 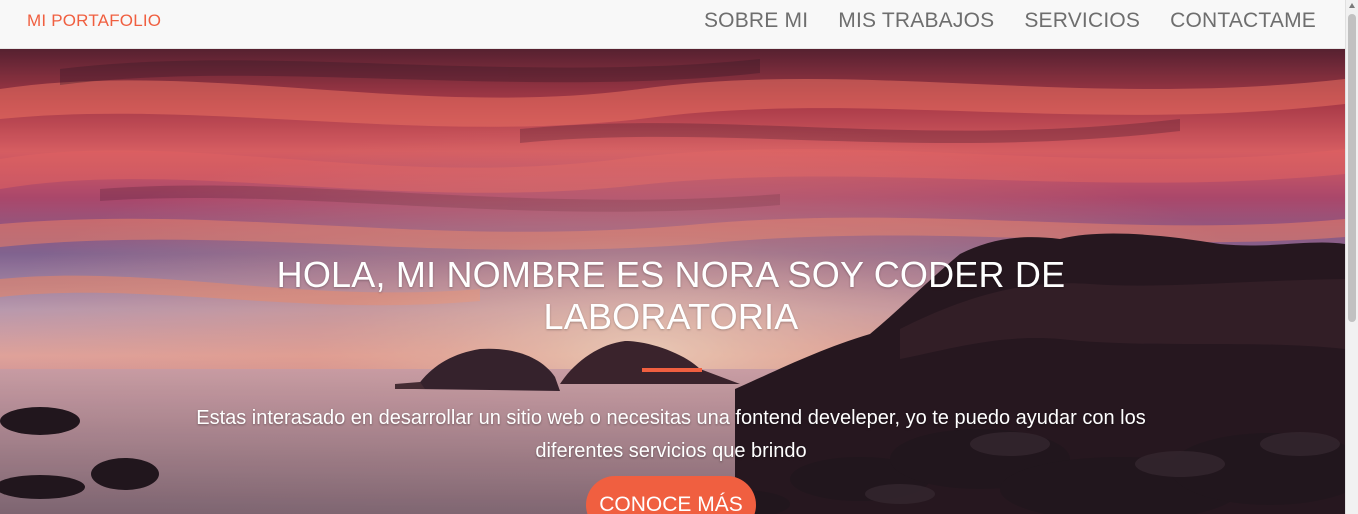 What do you see at coordinates (671, 495) in the screenshot?
I see `conoce-mas-button: CONOCE MÁS` at bounding box center [671, 495].